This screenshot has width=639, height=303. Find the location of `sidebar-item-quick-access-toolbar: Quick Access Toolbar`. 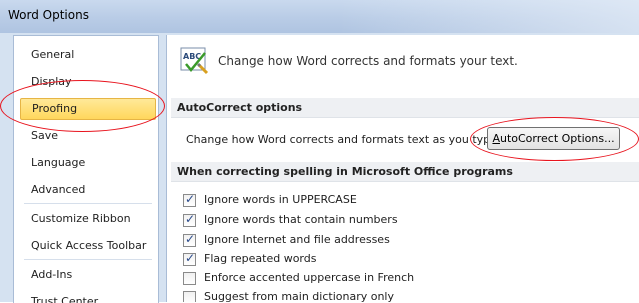

sidebar-item-quick-access-toolbar: Quick Access Toolbar is located at coordinates (88, 246).